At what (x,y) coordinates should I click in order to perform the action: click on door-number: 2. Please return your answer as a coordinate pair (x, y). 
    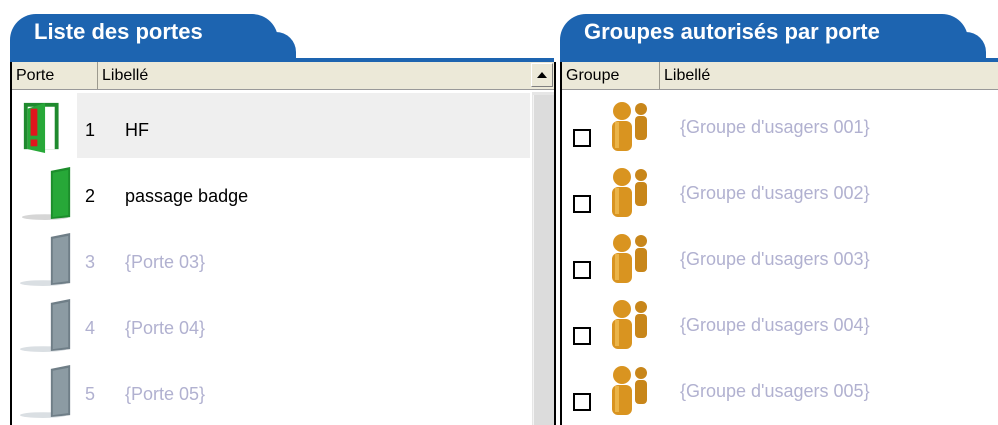
    Looking at the image, I should click on (90, 196).